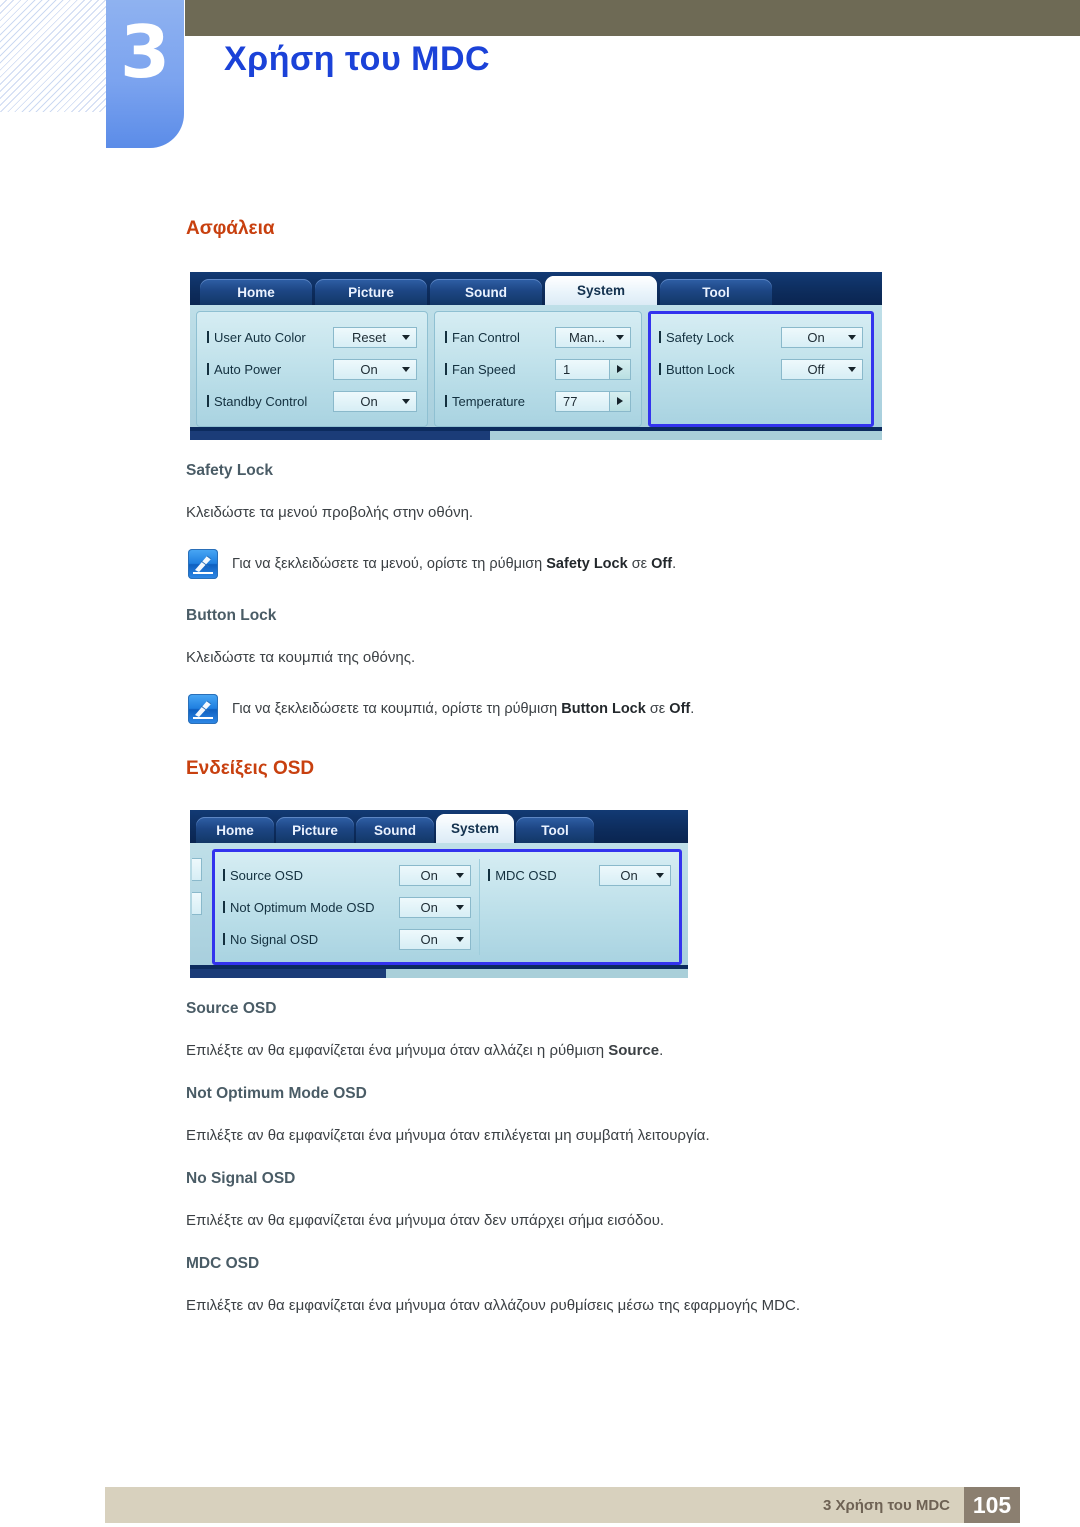 The width and height of the screenshot is (1080, 1527). Describe the element at coordinates (692, 709) in the screenshot. I see `note-suffix: .` at that location.